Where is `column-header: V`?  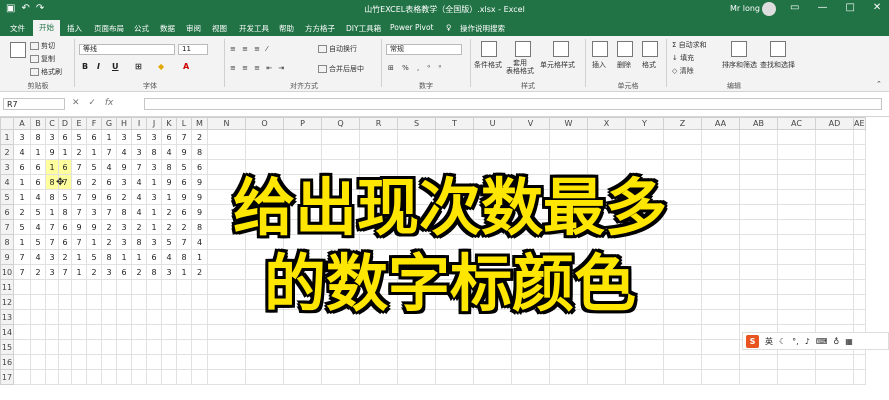 column-header: V is located at coordinates (530, 123).